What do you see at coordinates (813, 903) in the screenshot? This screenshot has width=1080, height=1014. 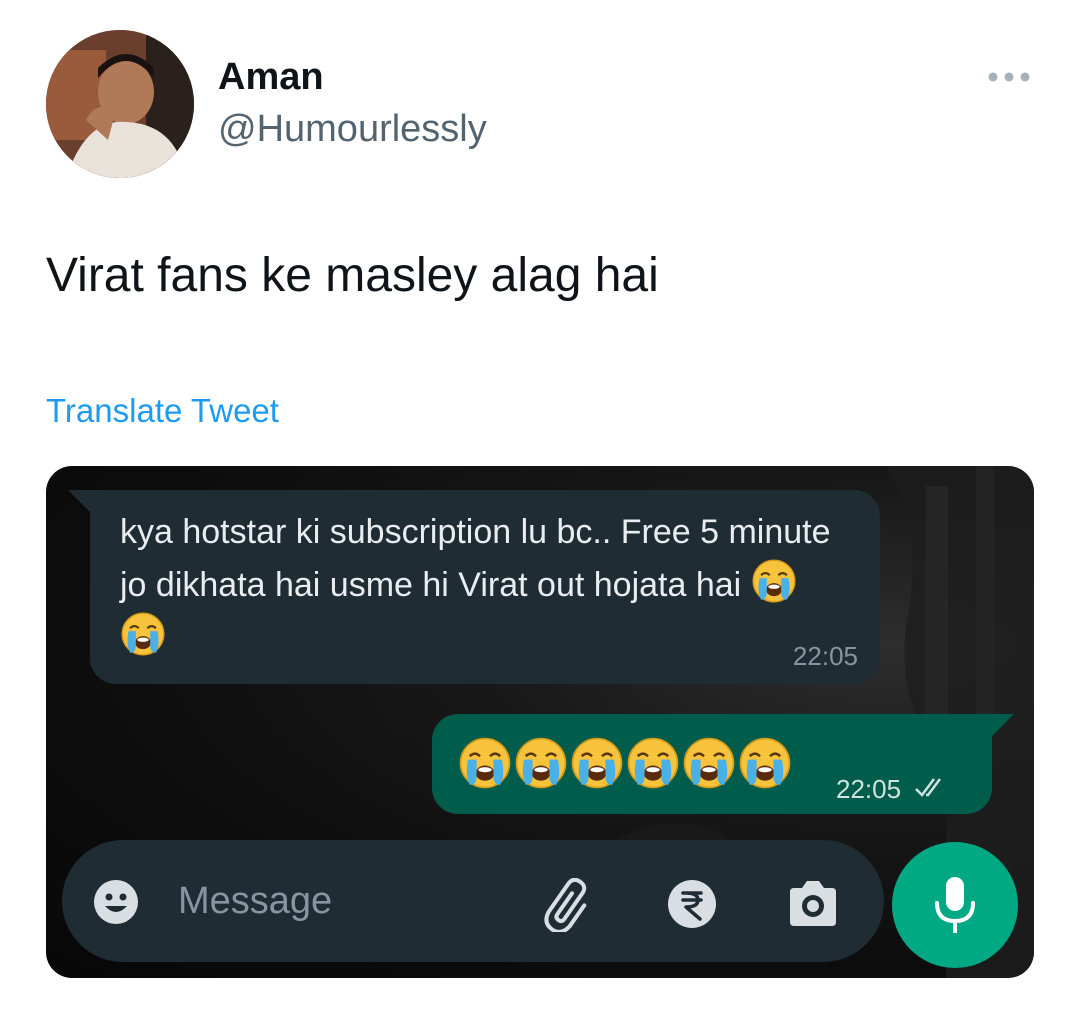 I see `camera-icon` at bounding box center [813, 903].